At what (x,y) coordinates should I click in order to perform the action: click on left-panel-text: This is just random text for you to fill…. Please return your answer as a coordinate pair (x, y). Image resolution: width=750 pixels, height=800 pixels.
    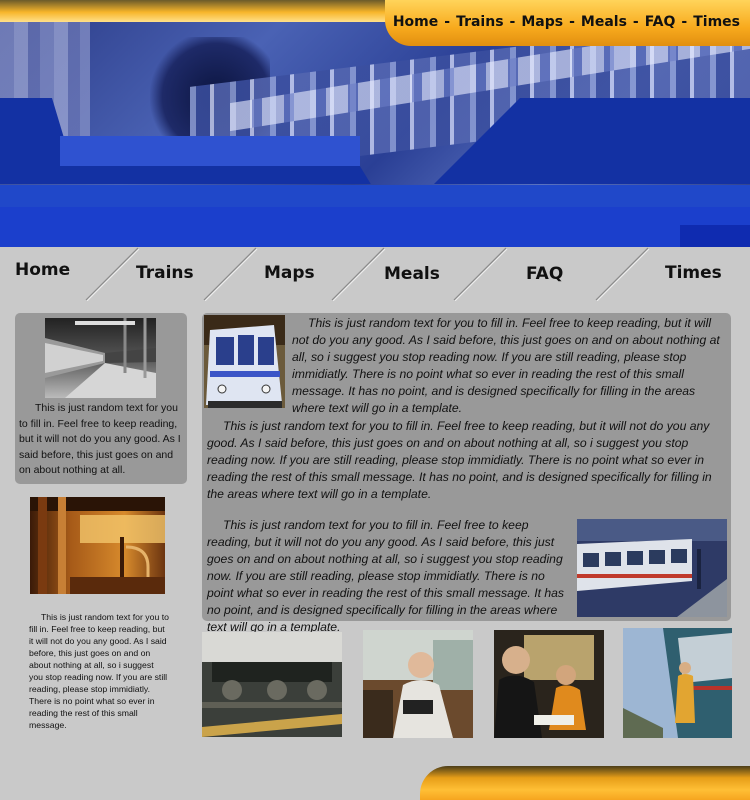
    Looking at the image, I should click on (100, 439).